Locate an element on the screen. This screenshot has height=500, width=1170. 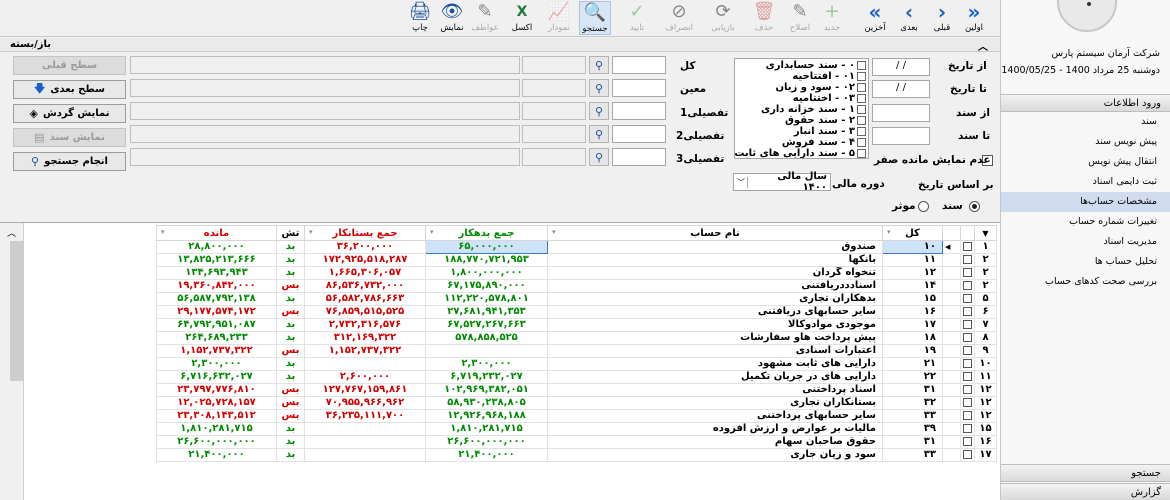
cell-debit: ۶۷,۱۷۵,۸۹۰,۰۰۰ is located at coordinates (486, 286).